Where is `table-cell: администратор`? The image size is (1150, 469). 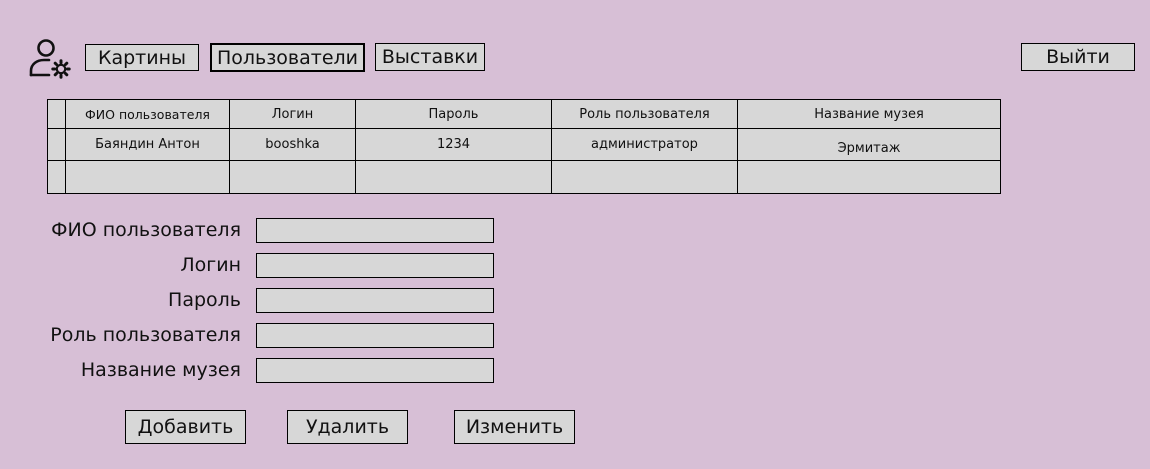 table-cell: администратор is located at coordinates (644, 144).